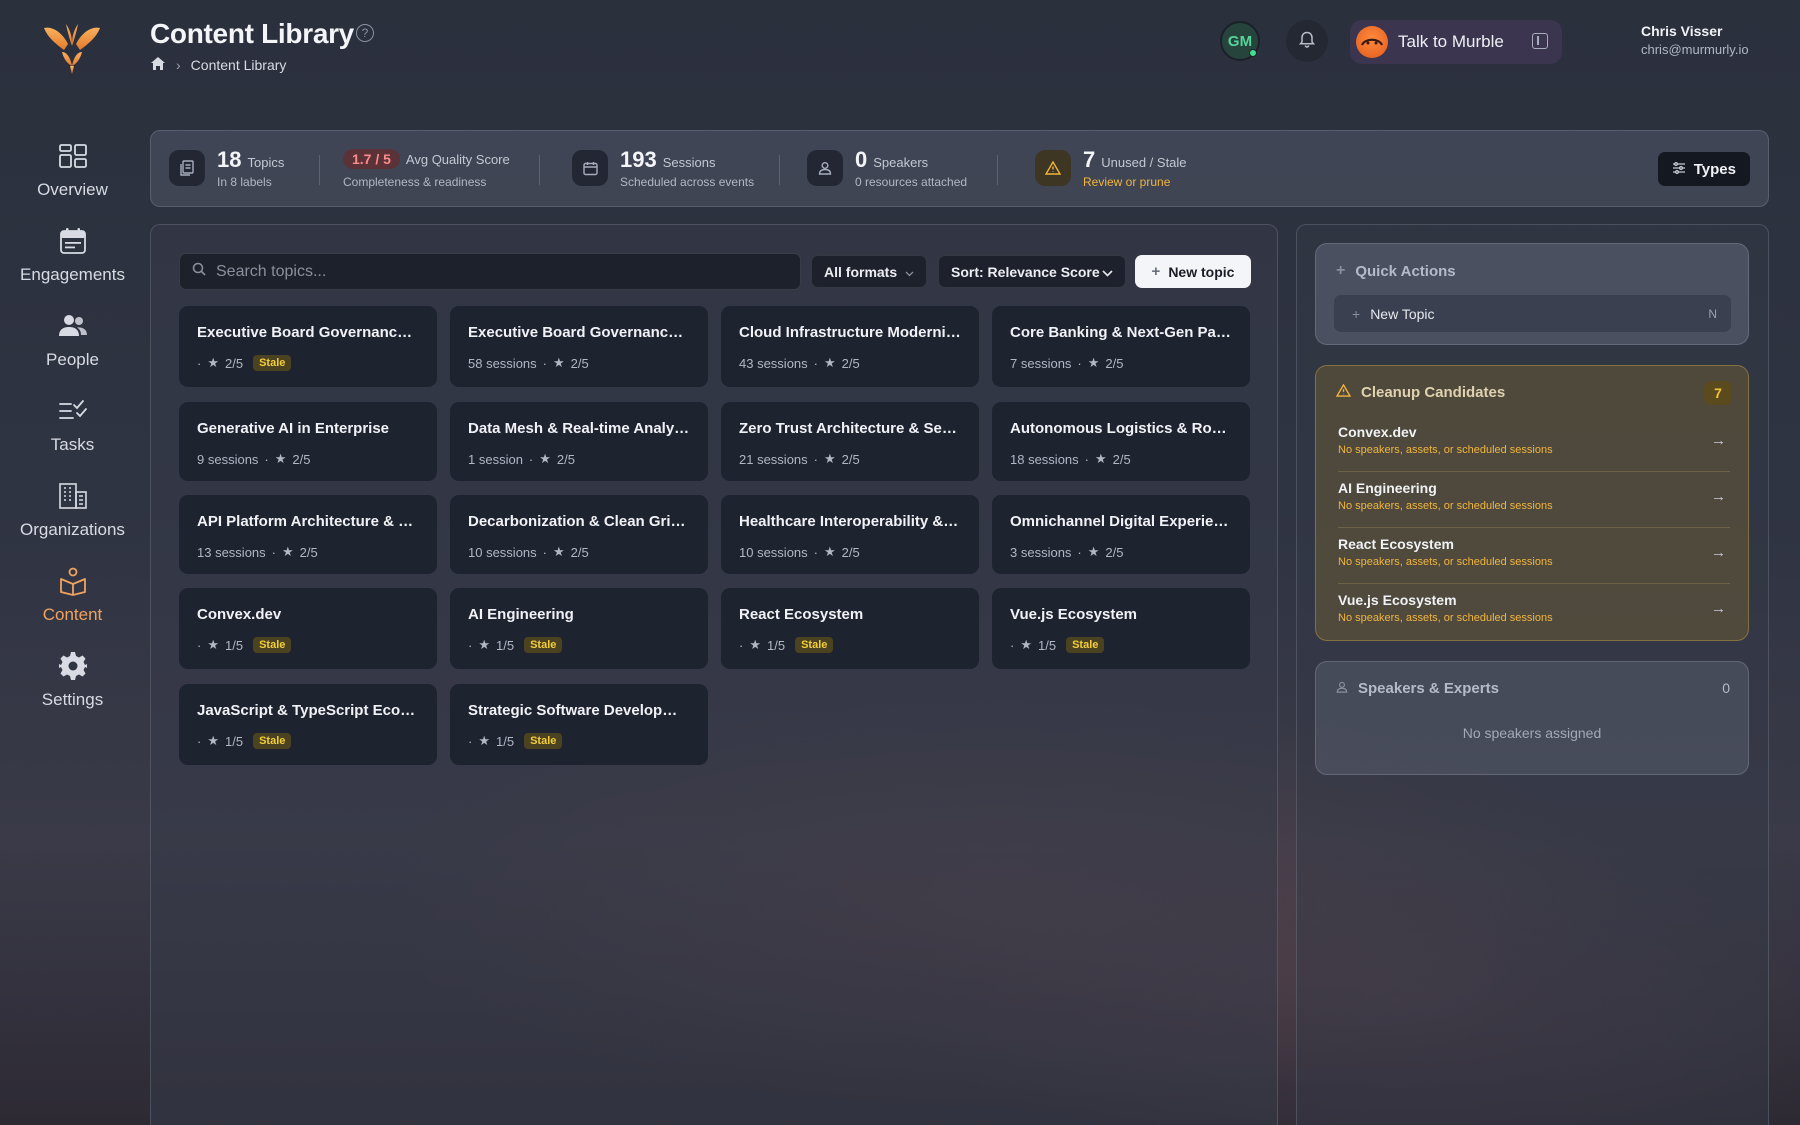  Describe the element at coordinates (288, 551) in the screenshot. I see `star-icon: ★` at that location.